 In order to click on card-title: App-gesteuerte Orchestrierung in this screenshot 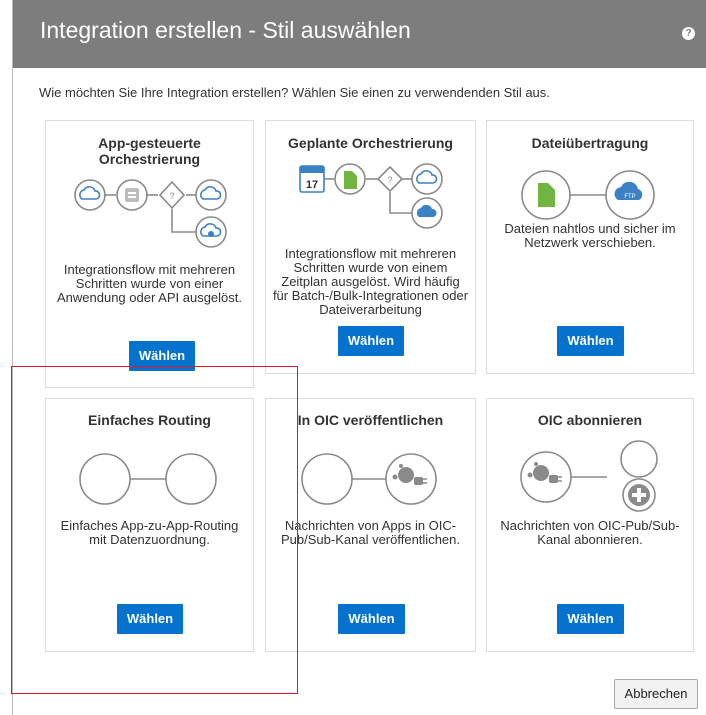, I will do `click(149, 151)`.